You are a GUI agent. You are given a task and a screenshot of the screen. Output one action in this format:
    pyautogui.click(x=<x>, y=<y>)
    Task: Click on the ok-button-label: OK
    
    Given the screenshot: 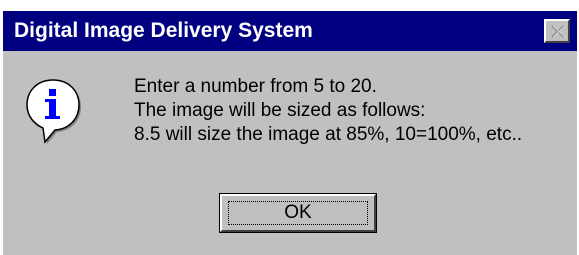 What is the action you would take?
    pyautogui.click(x=298, y=212)
    